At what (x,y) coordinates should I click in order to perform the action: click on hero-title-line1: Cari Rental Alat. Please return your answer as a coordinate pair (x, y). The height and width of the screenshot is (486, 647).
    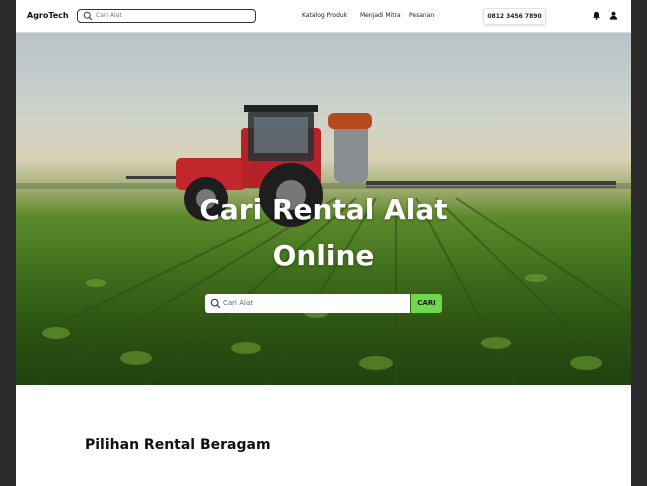
    Looking at the image, I should click on (323, 209).